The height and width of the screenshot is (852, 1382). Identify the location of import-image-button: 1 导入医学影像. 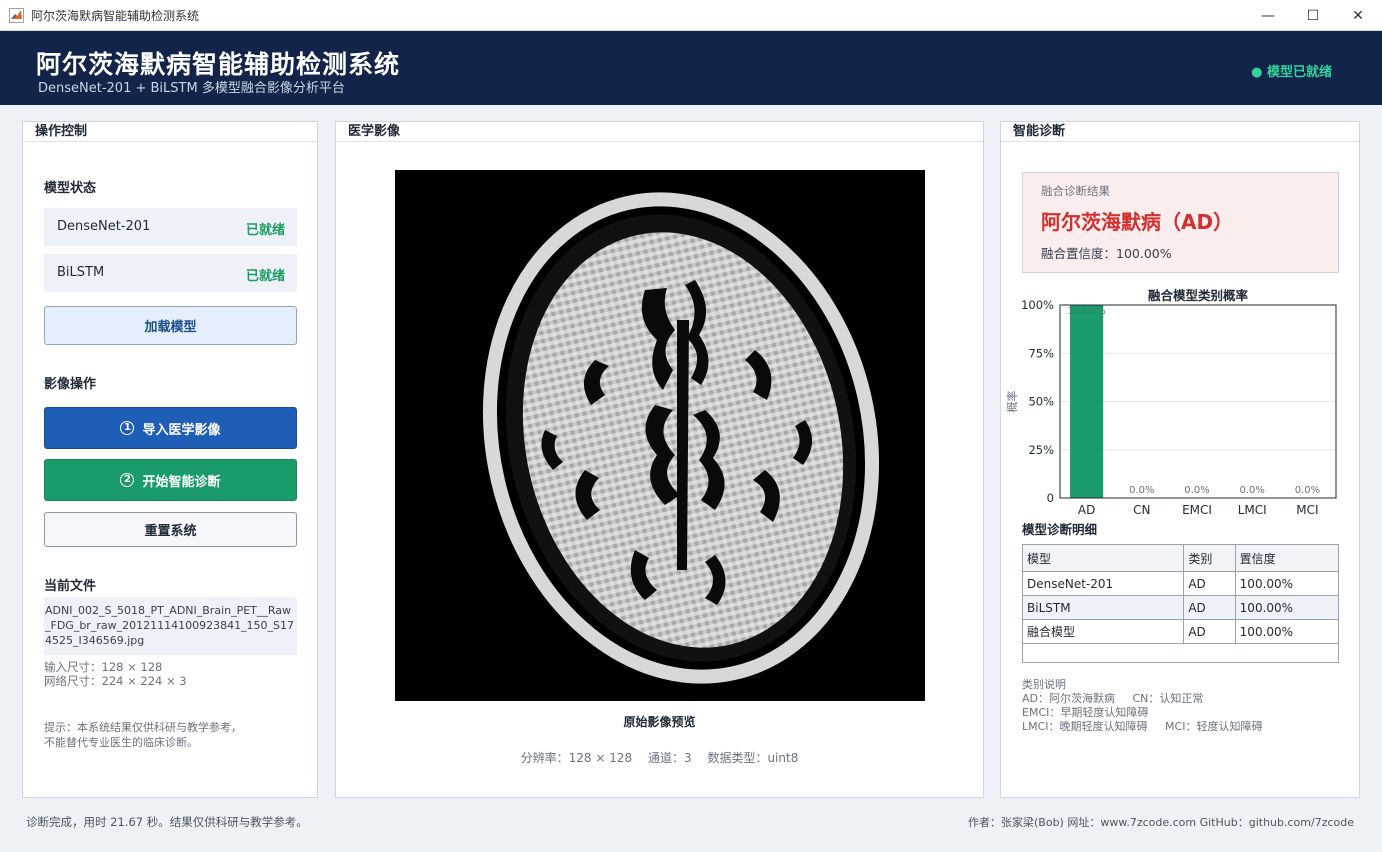
(170, 428).